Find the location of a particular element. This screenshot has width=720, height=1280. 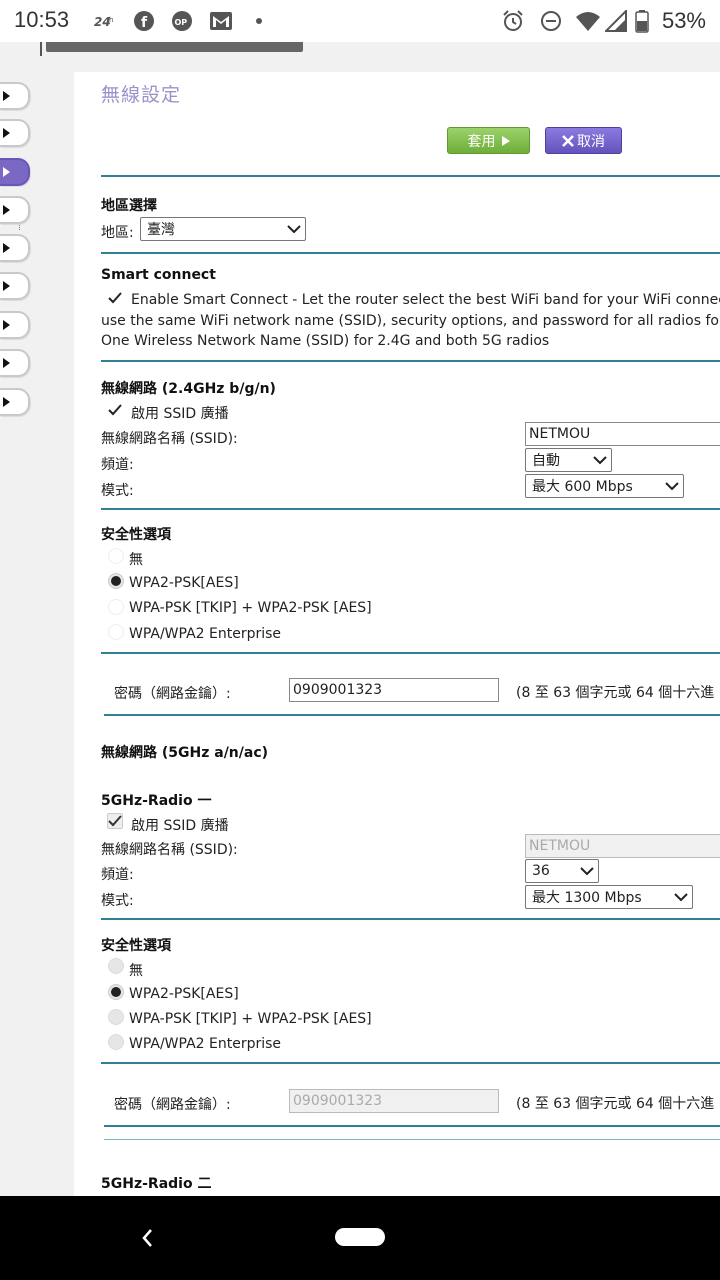

signal-icon is located at coordinates (616, 21).